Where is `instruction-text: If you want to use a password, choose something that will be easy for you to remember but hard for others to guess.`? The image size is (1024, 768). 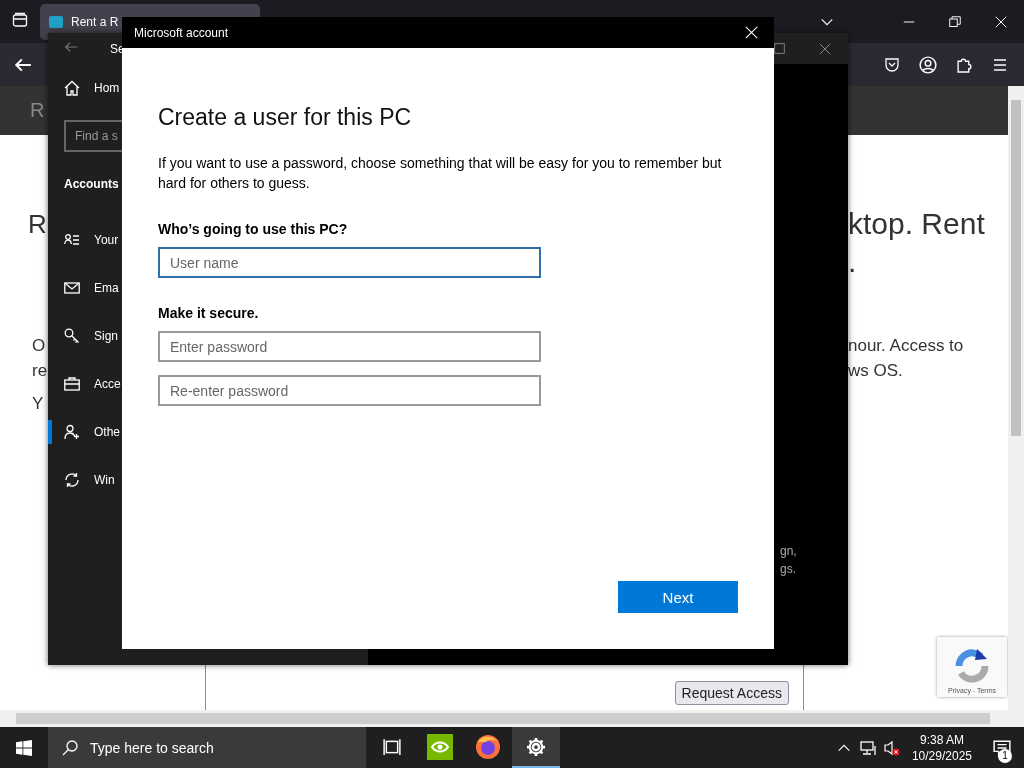
instruction-text: If you want to use a password, choose something that will be easy for you to remember but hard for others to guess. is located at coordinates (440, 173).